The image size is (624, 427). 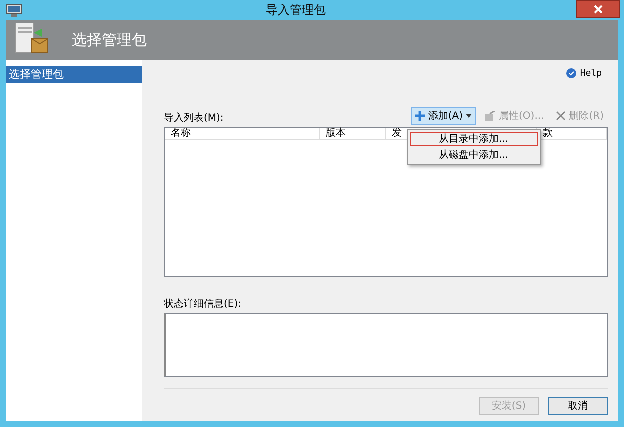 What do you see at coordinates (296, 10) in the screenshot?
I see `window-title: 导入管理包` at bounding box center [296, 10].